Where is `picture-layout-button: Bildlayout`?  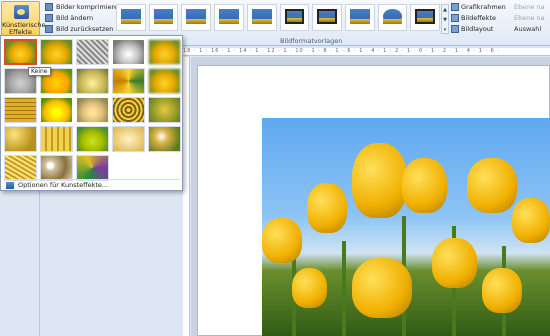
picture-layout-button: Bildlayout is located at coordinates (472, 29).